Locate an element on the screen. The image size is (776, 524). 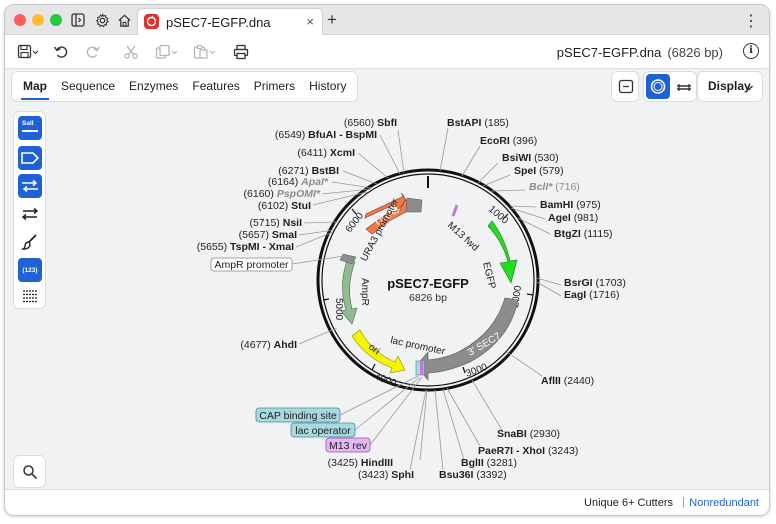
feature-label-lac-promoter: lac promoter is located at coordinates (417, 346).